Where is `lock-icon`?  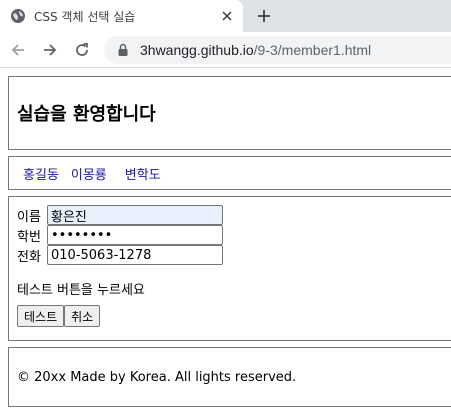 lock-icon is located at coordinates (123, 50).